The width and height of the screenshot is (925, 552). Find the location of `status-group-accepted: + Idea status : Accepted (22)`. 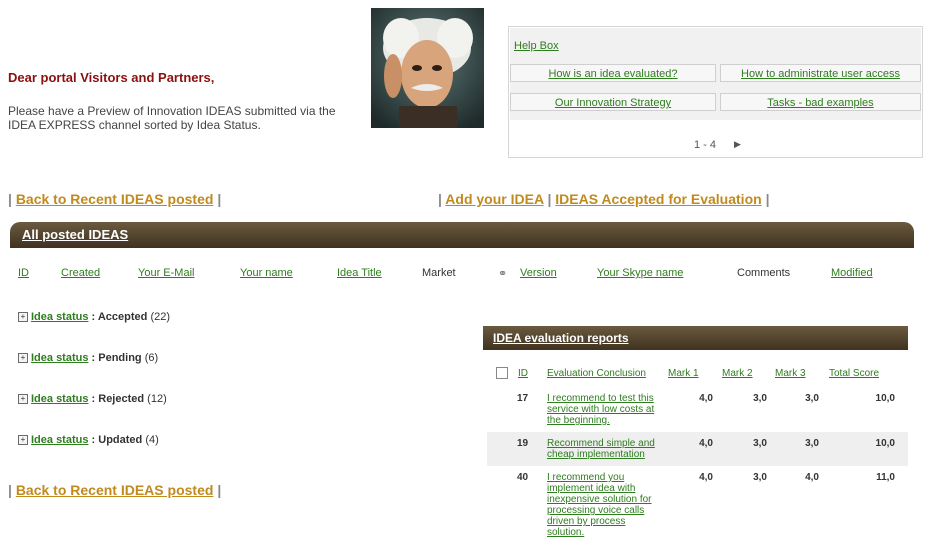

status-group-accepted: + Idea status : Accepted (22) is located at coordinates (94, 317).